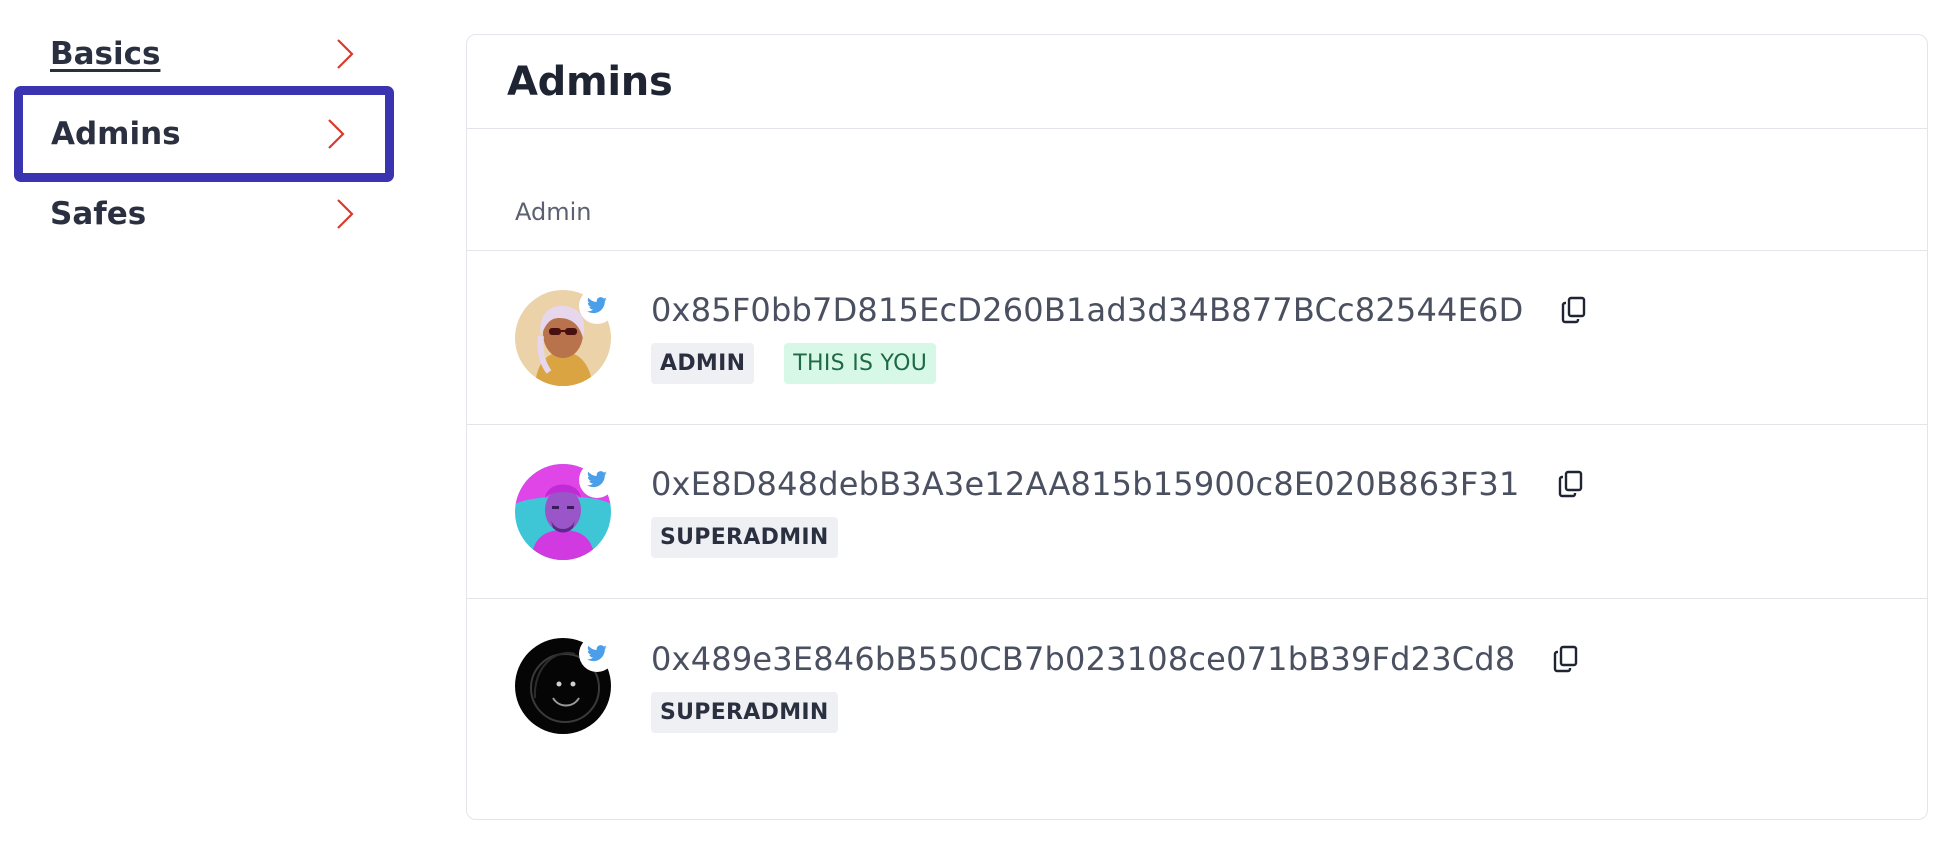  What do you see at coordinates (860, 363) in the screenshot?
I see `you-badge: THIS IS YOU` at bounding box center [860, 363].